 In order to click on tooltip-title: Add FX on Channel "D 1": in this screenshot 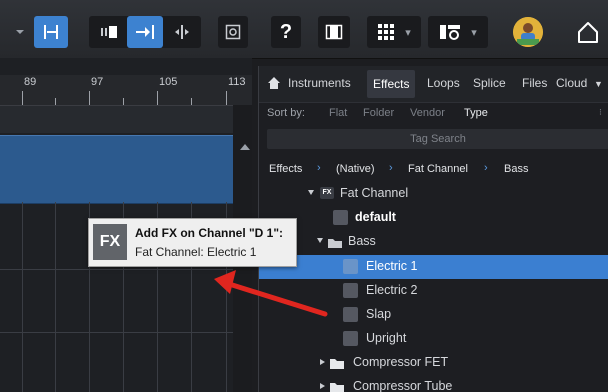, I will do `click(209, 233)`.